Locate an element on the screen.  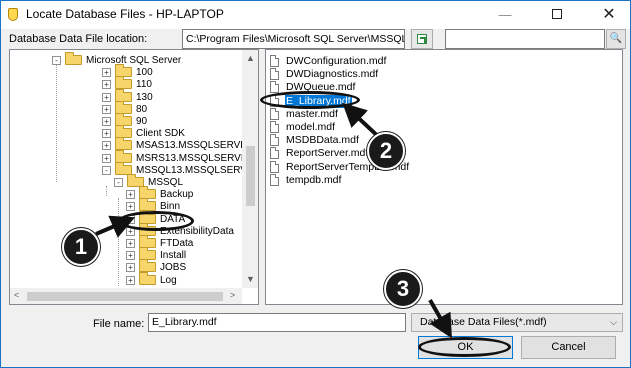
tree-item-label: Client SDK is located at coordinates (160, 134).